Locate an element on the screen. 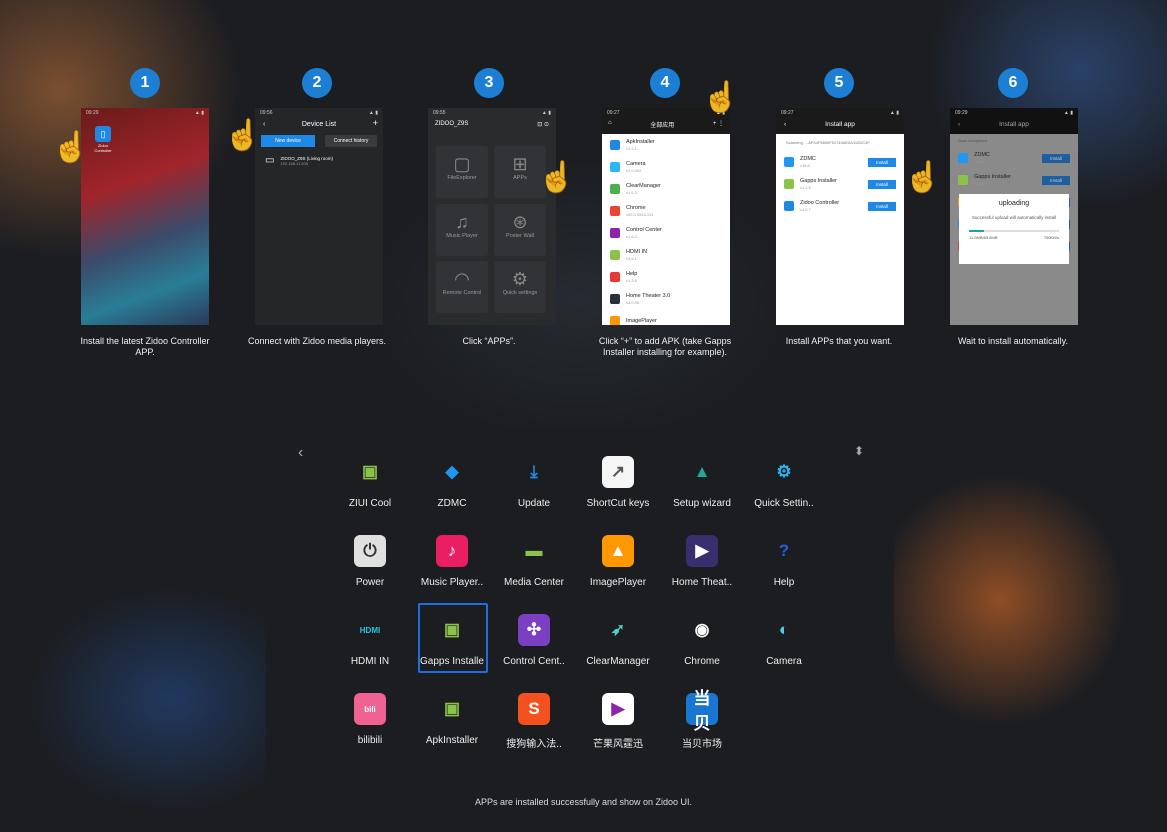 The width and height of the screenshot is (1167, 832). list-item: Camera v2.0.002 is located at coordinates (666, 167).